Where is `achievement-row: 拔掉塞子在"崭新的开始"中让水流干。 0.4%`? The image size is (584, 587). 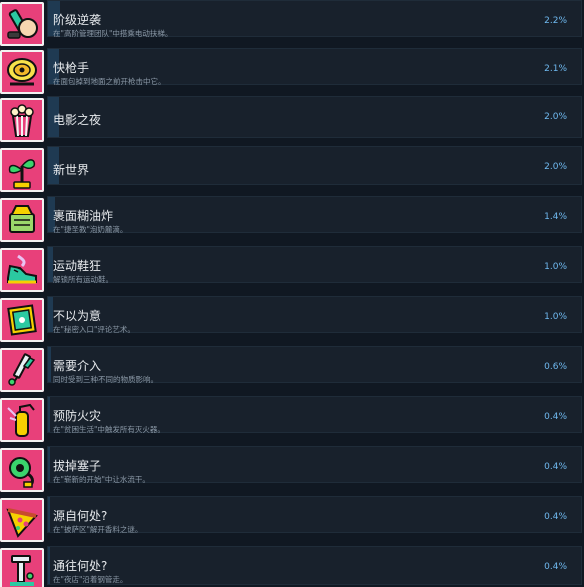 achievement-row: 拔掉塞子在"崭新的开始"中让水流干。 0.4% is located at coordinates (292, 471).